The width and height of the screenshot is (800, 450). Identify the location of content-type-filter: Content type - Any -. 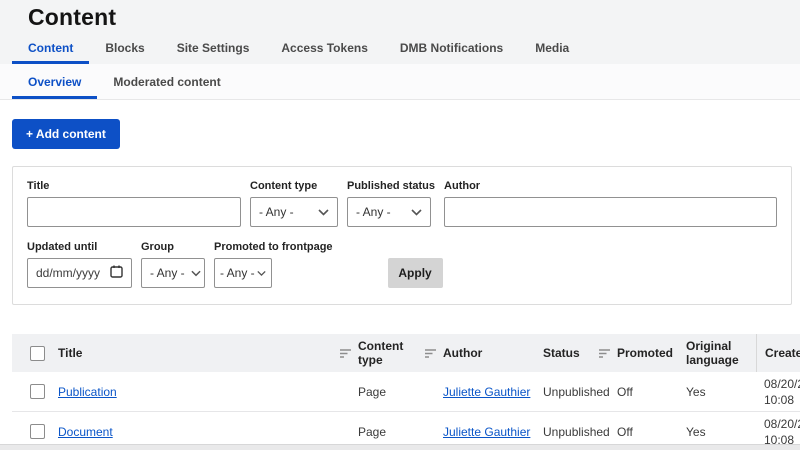
(294, 203).